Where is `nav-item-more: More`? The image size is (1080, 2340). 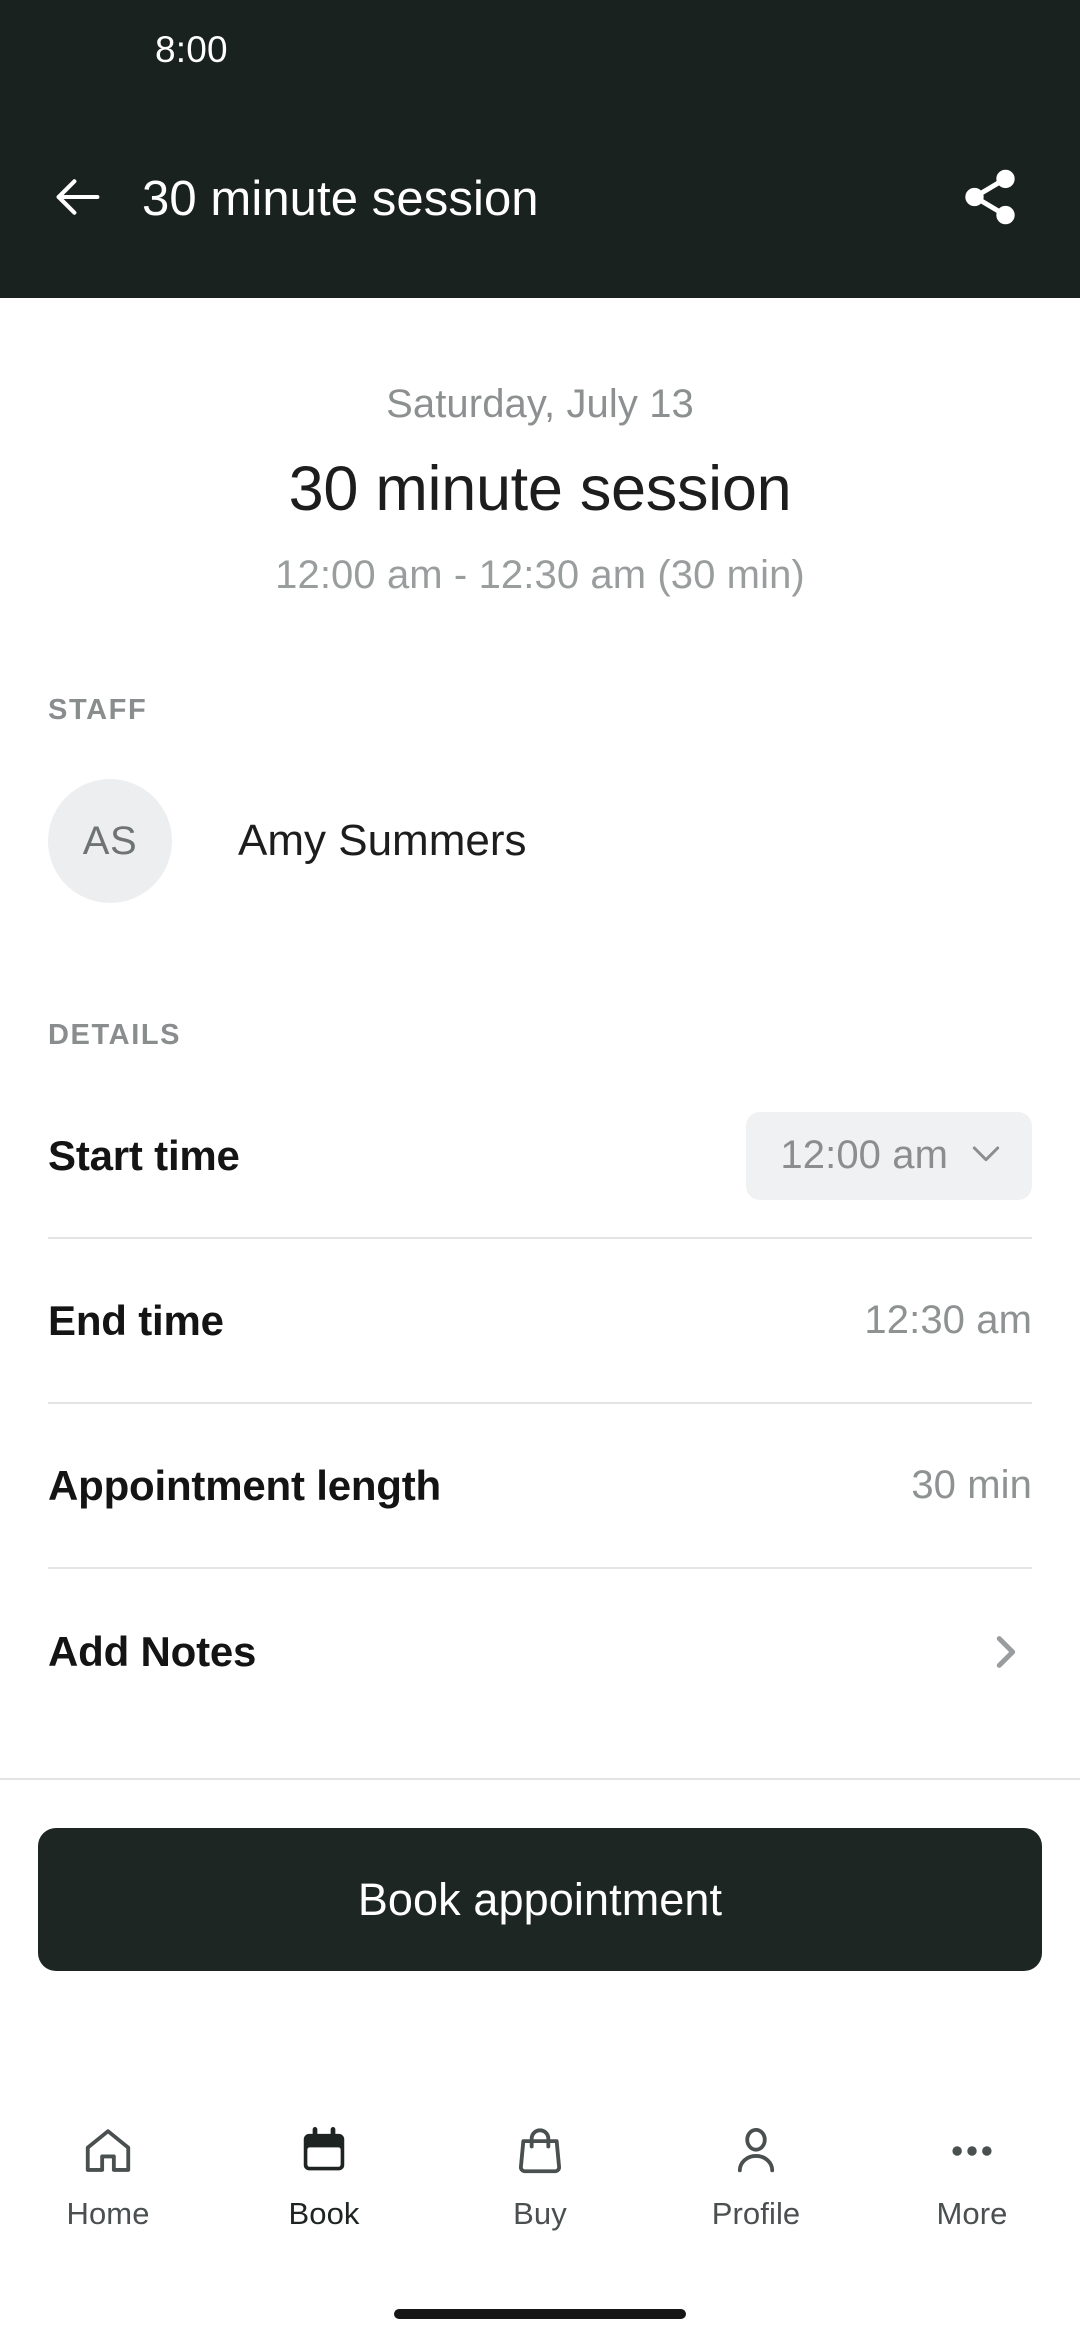 nav-item-more: More is located at coordinates (972, 2176).